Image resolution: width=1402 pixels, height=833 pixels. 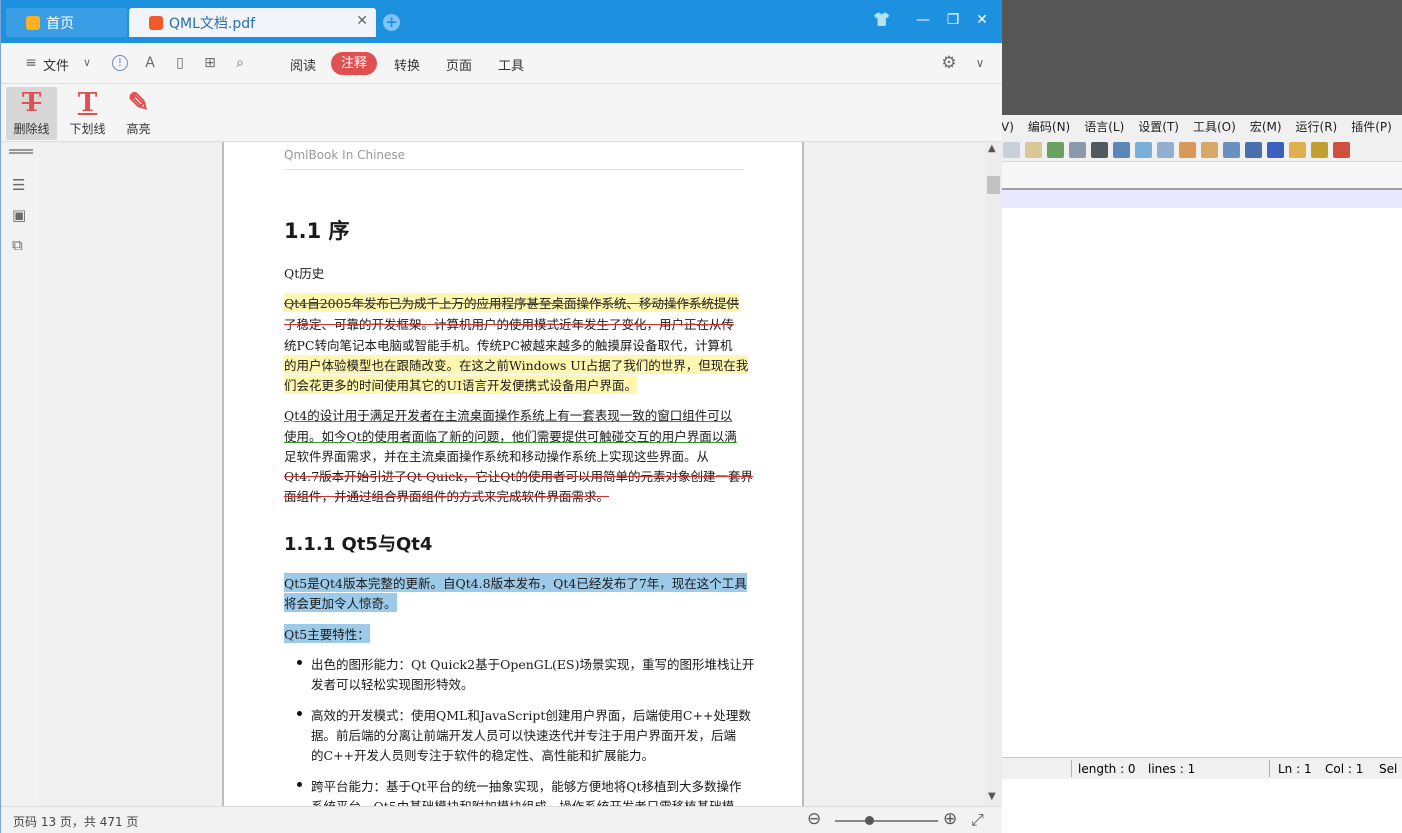 What do you see at coordinates (1033, 149) in the screenshot?
I see `paste-icon` at bounding box center [1033, 149].